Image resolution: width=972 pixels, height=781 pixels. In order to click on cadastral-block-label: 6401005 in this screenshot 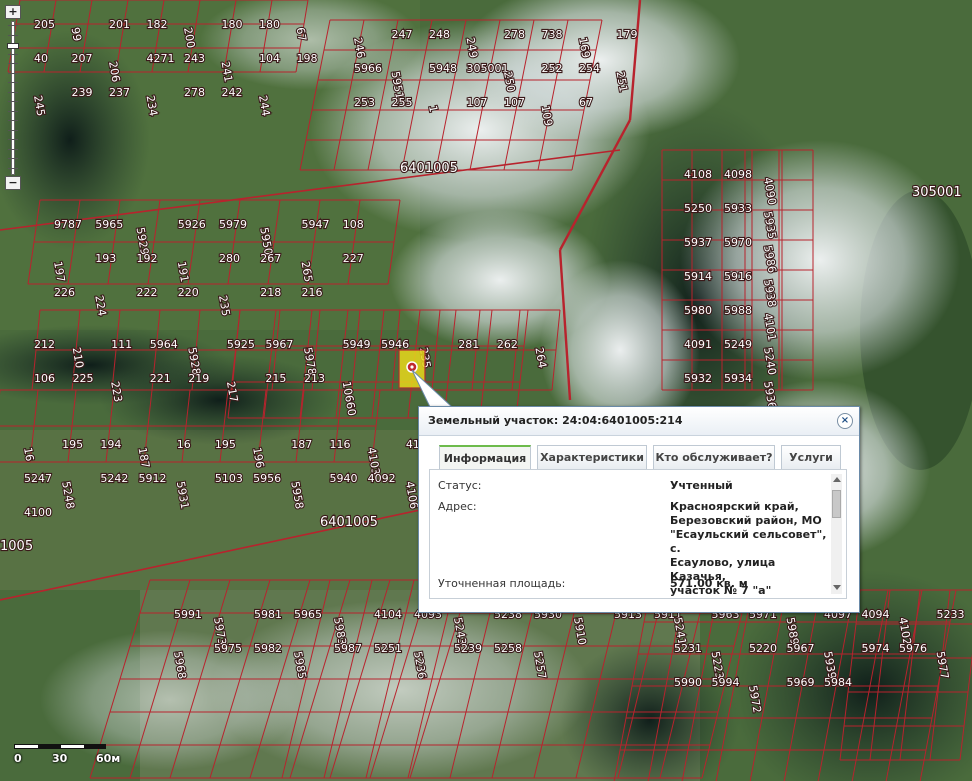, I will do `click(429, 168)`.